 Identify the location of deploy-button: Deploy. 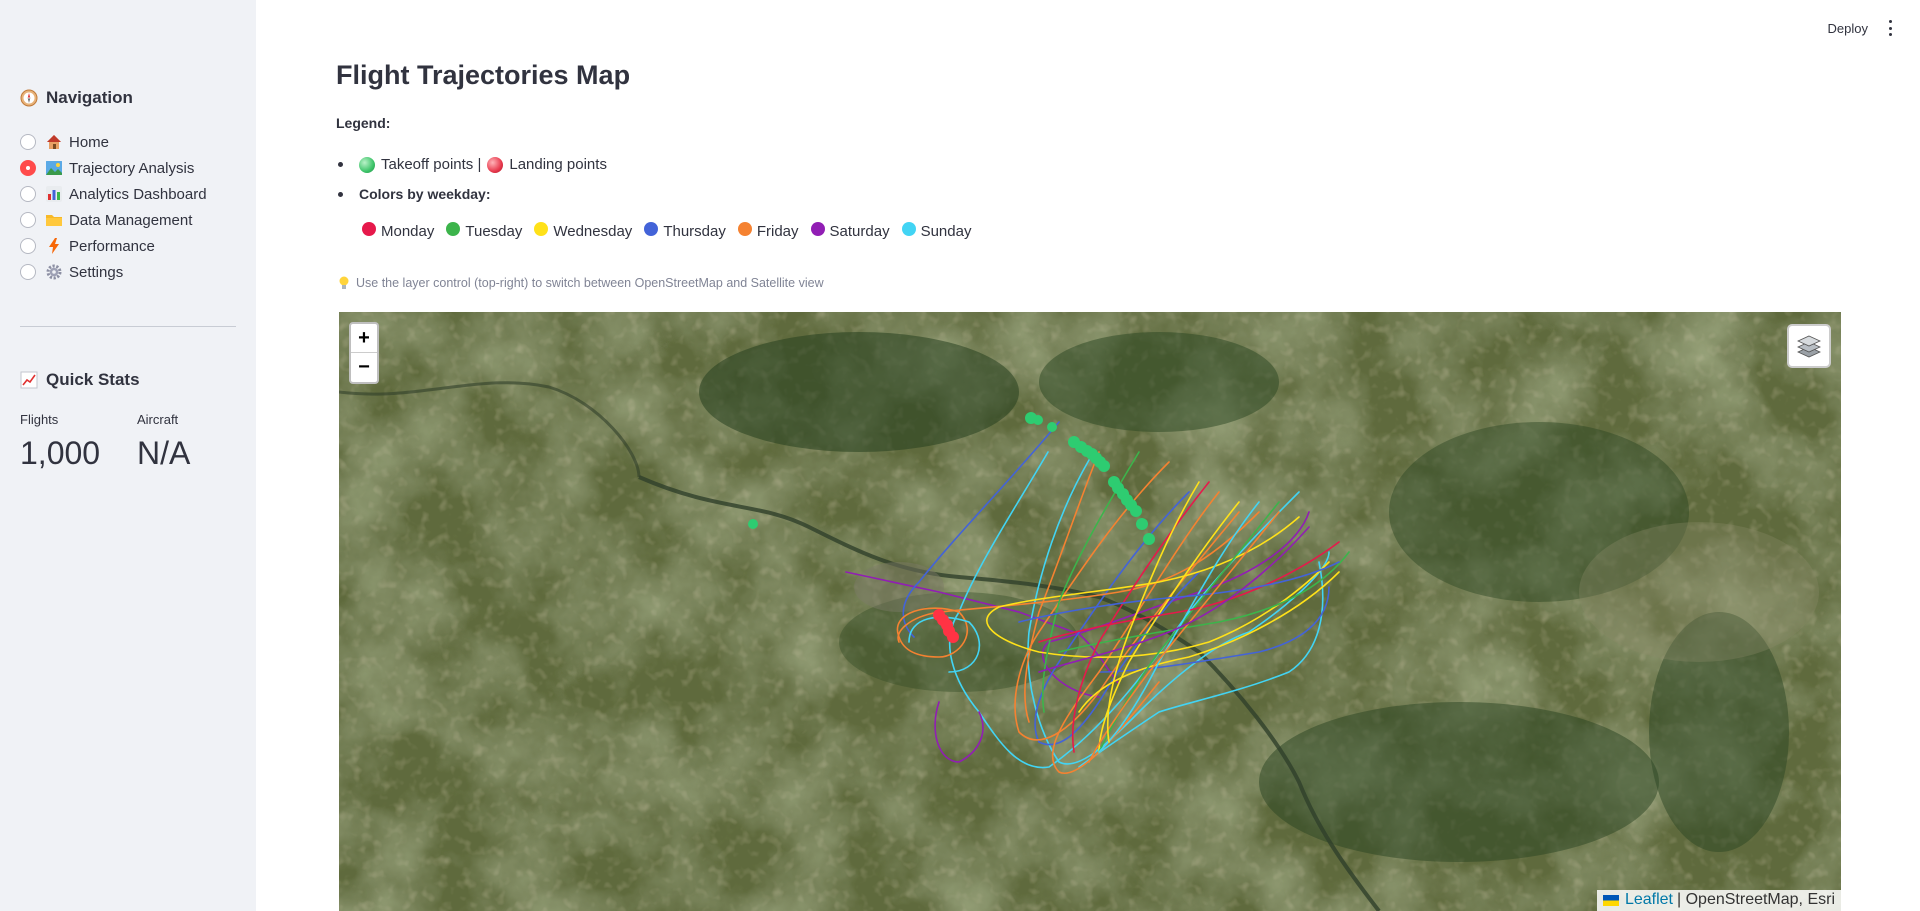
(1848, 28).